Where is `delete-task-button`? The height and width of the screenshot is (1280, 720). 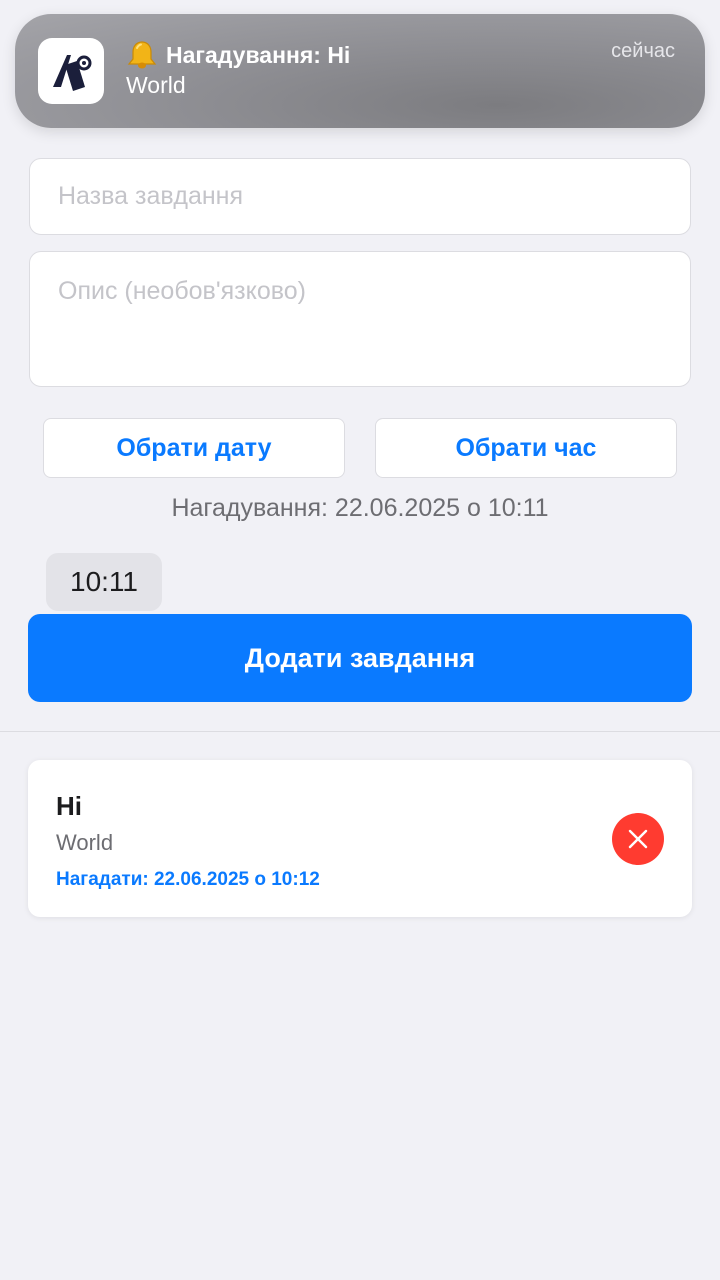 delete-task-button is located at coordinates (638, 839).